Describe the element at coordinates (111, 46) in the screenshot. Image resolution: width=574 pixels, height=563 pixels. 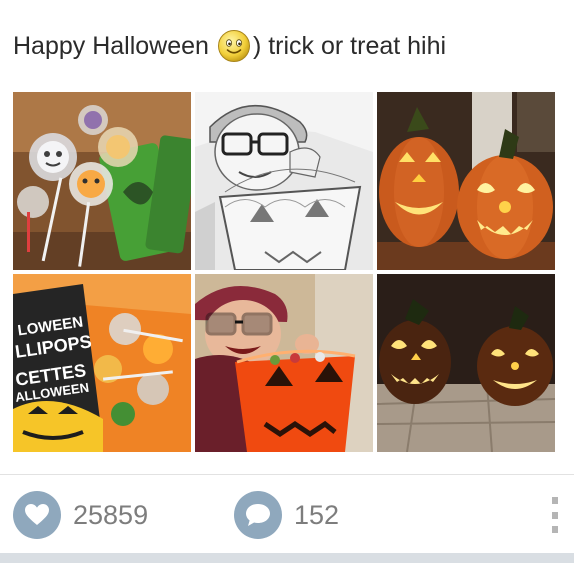
I see `caption-text-start: Happy Halloween` at that location.